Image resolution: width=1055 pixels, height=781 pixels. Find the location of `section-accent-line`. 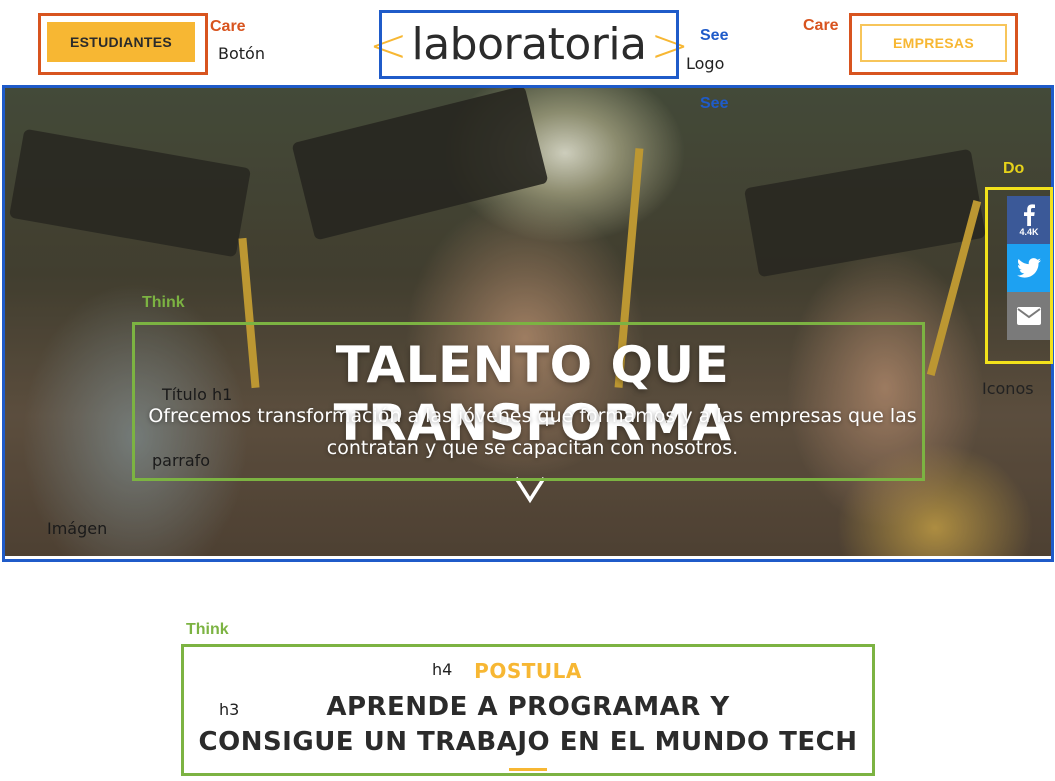

section-accent-line is located at coordinates (528, 769).